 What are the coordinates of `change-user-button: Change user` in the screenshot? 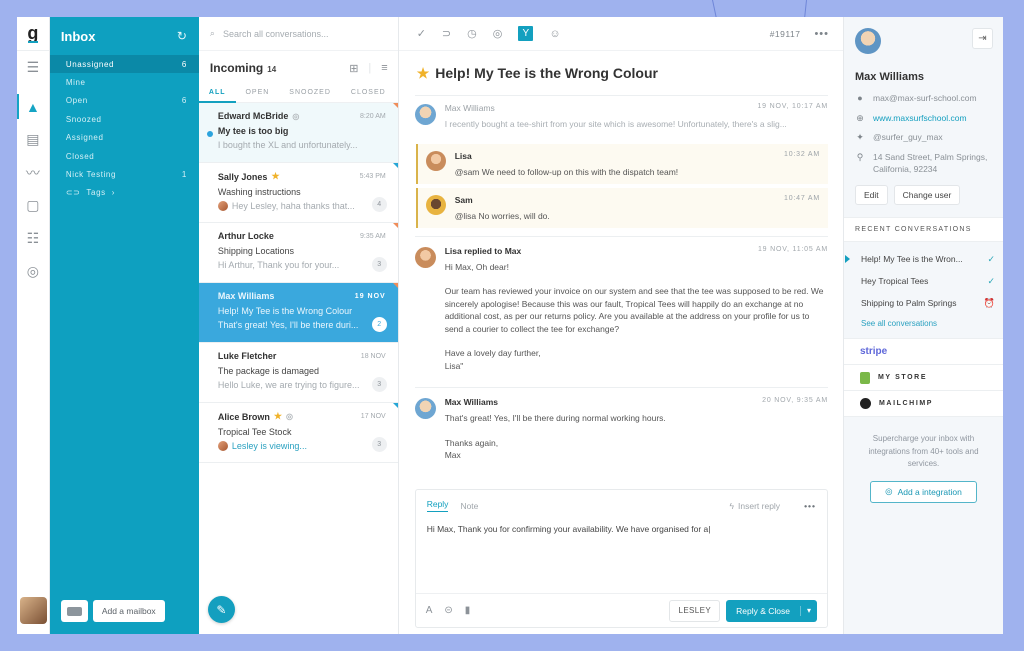 It's located at (927, 194).